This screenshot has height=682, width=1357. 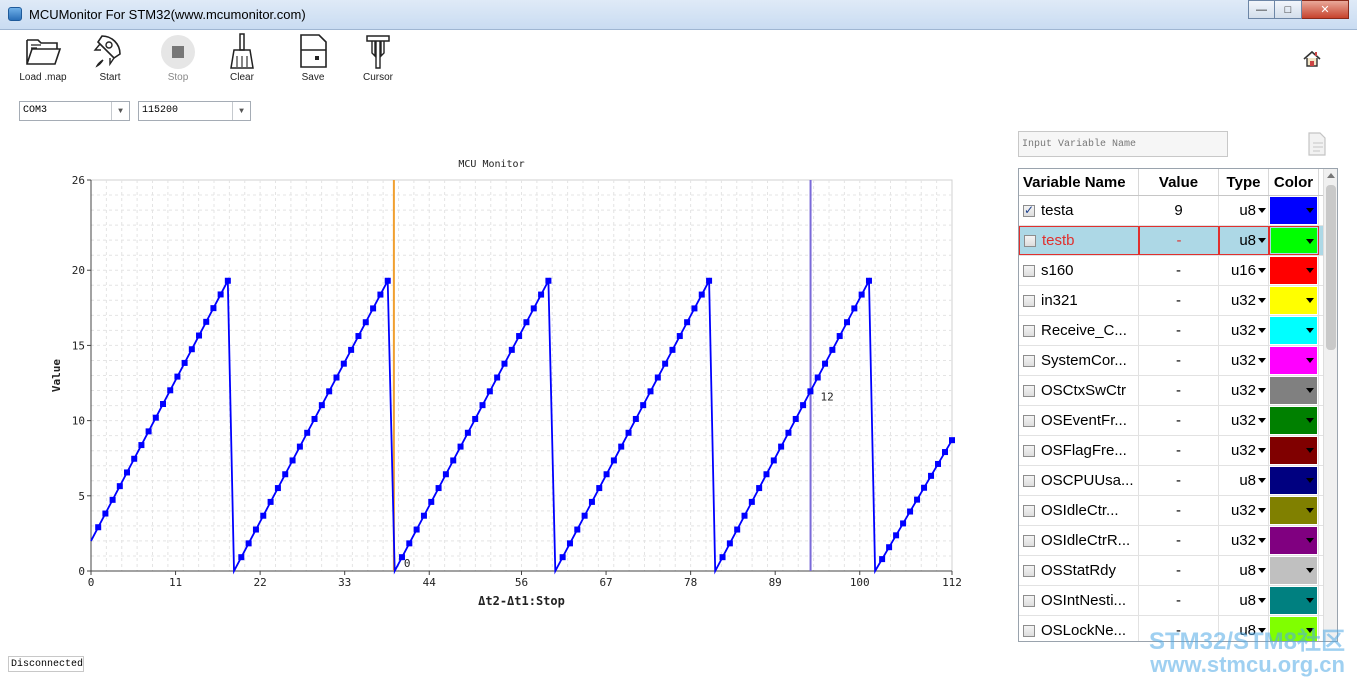 I want to click on variable-name-cell: testa, so click(x=1079, y=210).